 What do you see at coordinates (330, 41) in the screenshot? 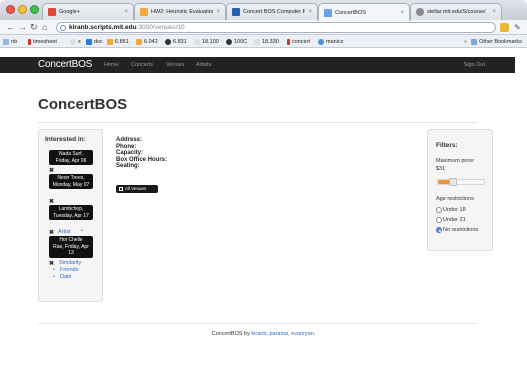
I see `bookmark-manicz: manicz` at bounding box center [330, 41].